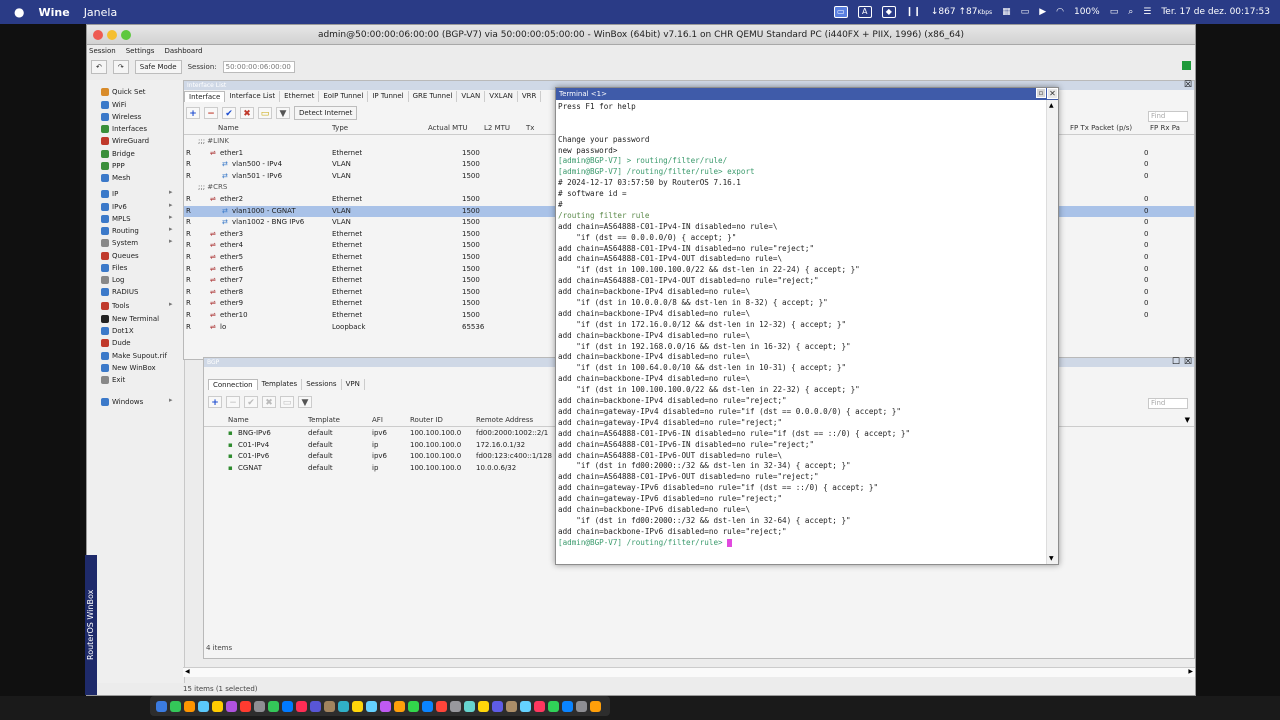 This screenshot has width=1280, height=720. What do you see at coordinates (158, 67) in the screenshot?
I see `safe-mode-button: Safe Mode` at bounding box center [158, 67].